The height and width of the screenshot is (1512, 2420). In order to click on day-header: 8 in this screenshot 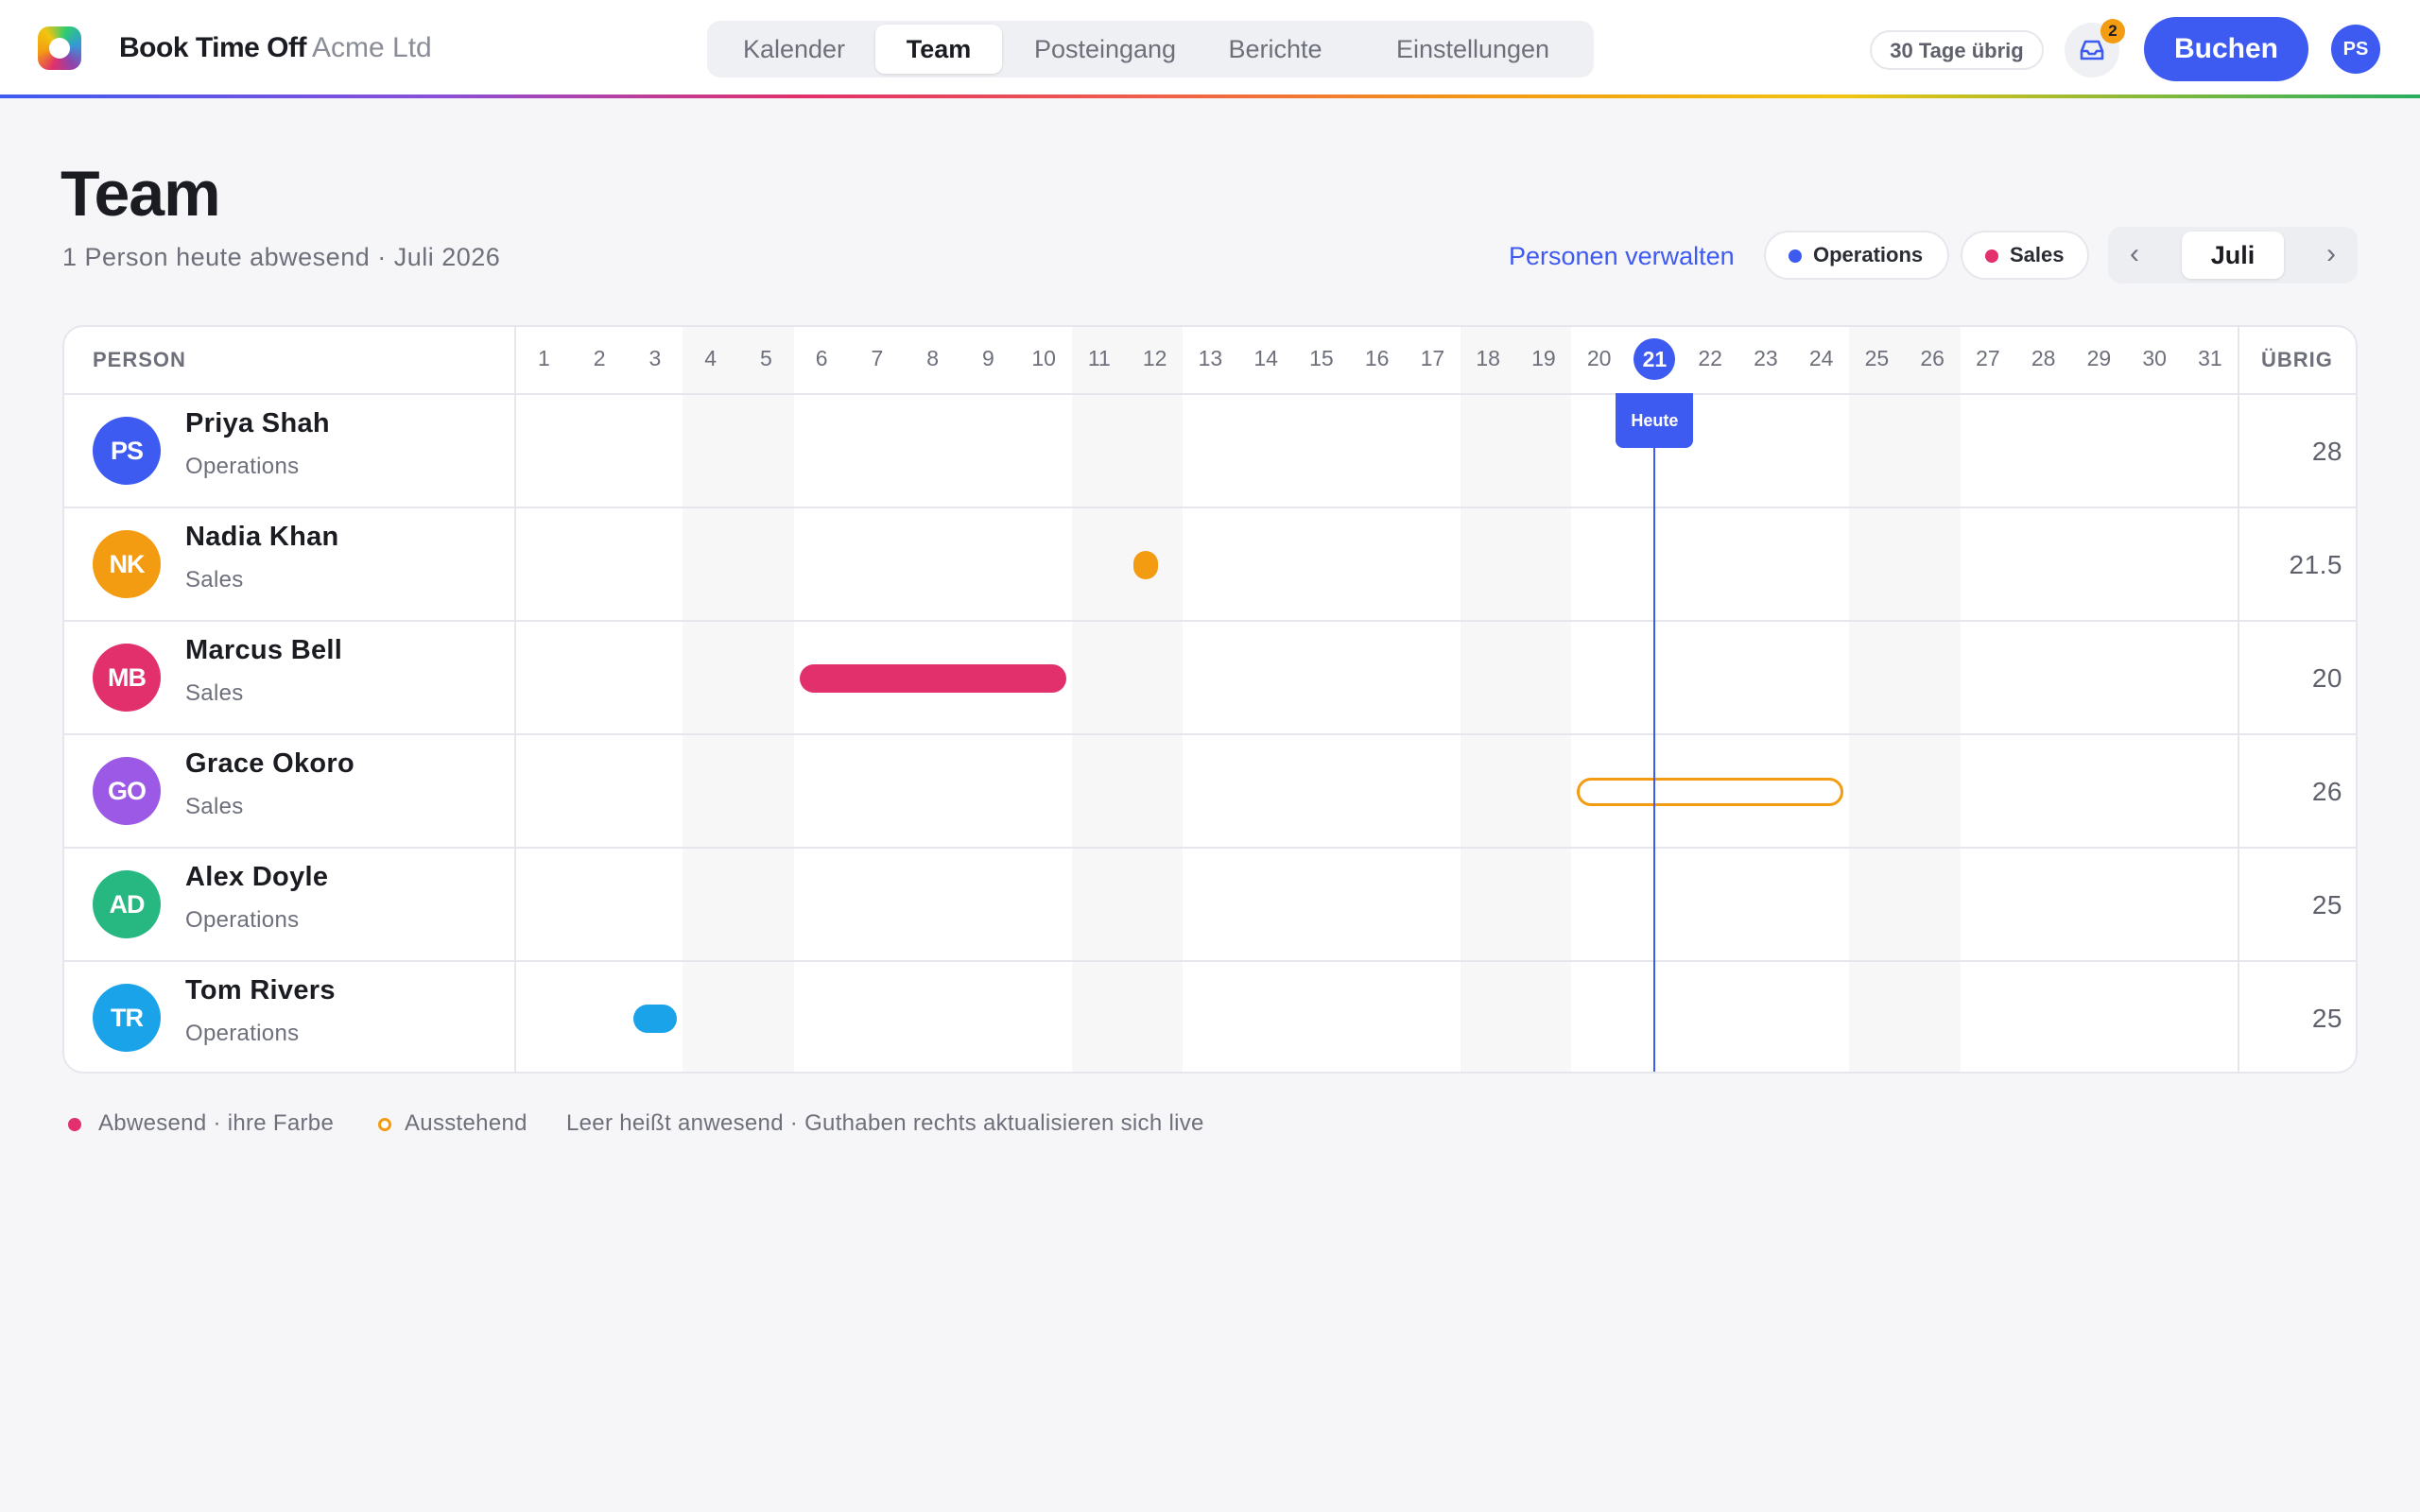, I will do `click(933, 358)`.